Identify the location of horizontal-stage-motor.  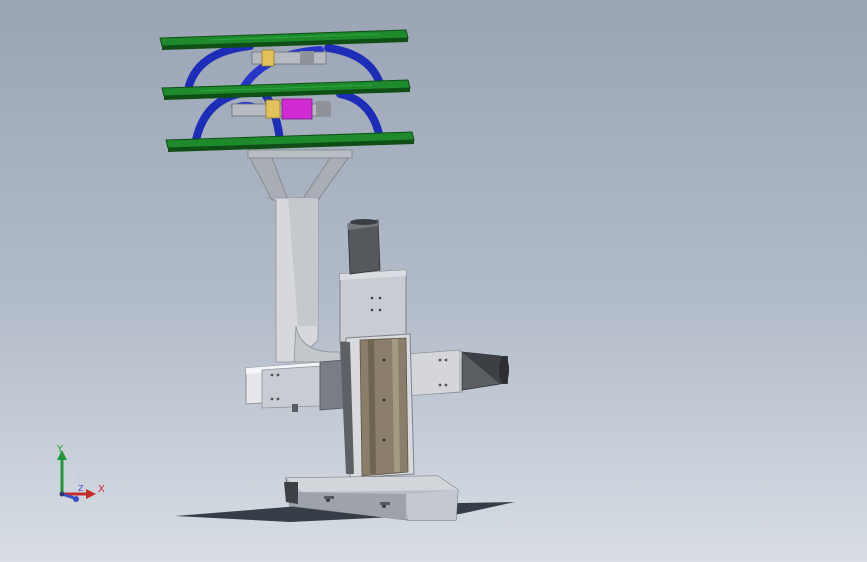
(485, 371).